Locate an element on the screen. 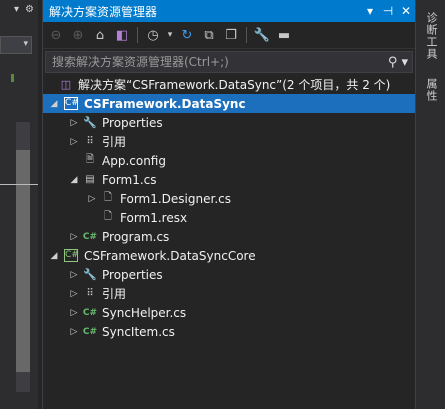 The height and width of the screenshot is (409, 445). preview-icon: ▬ is located at coordinates (284, 35).